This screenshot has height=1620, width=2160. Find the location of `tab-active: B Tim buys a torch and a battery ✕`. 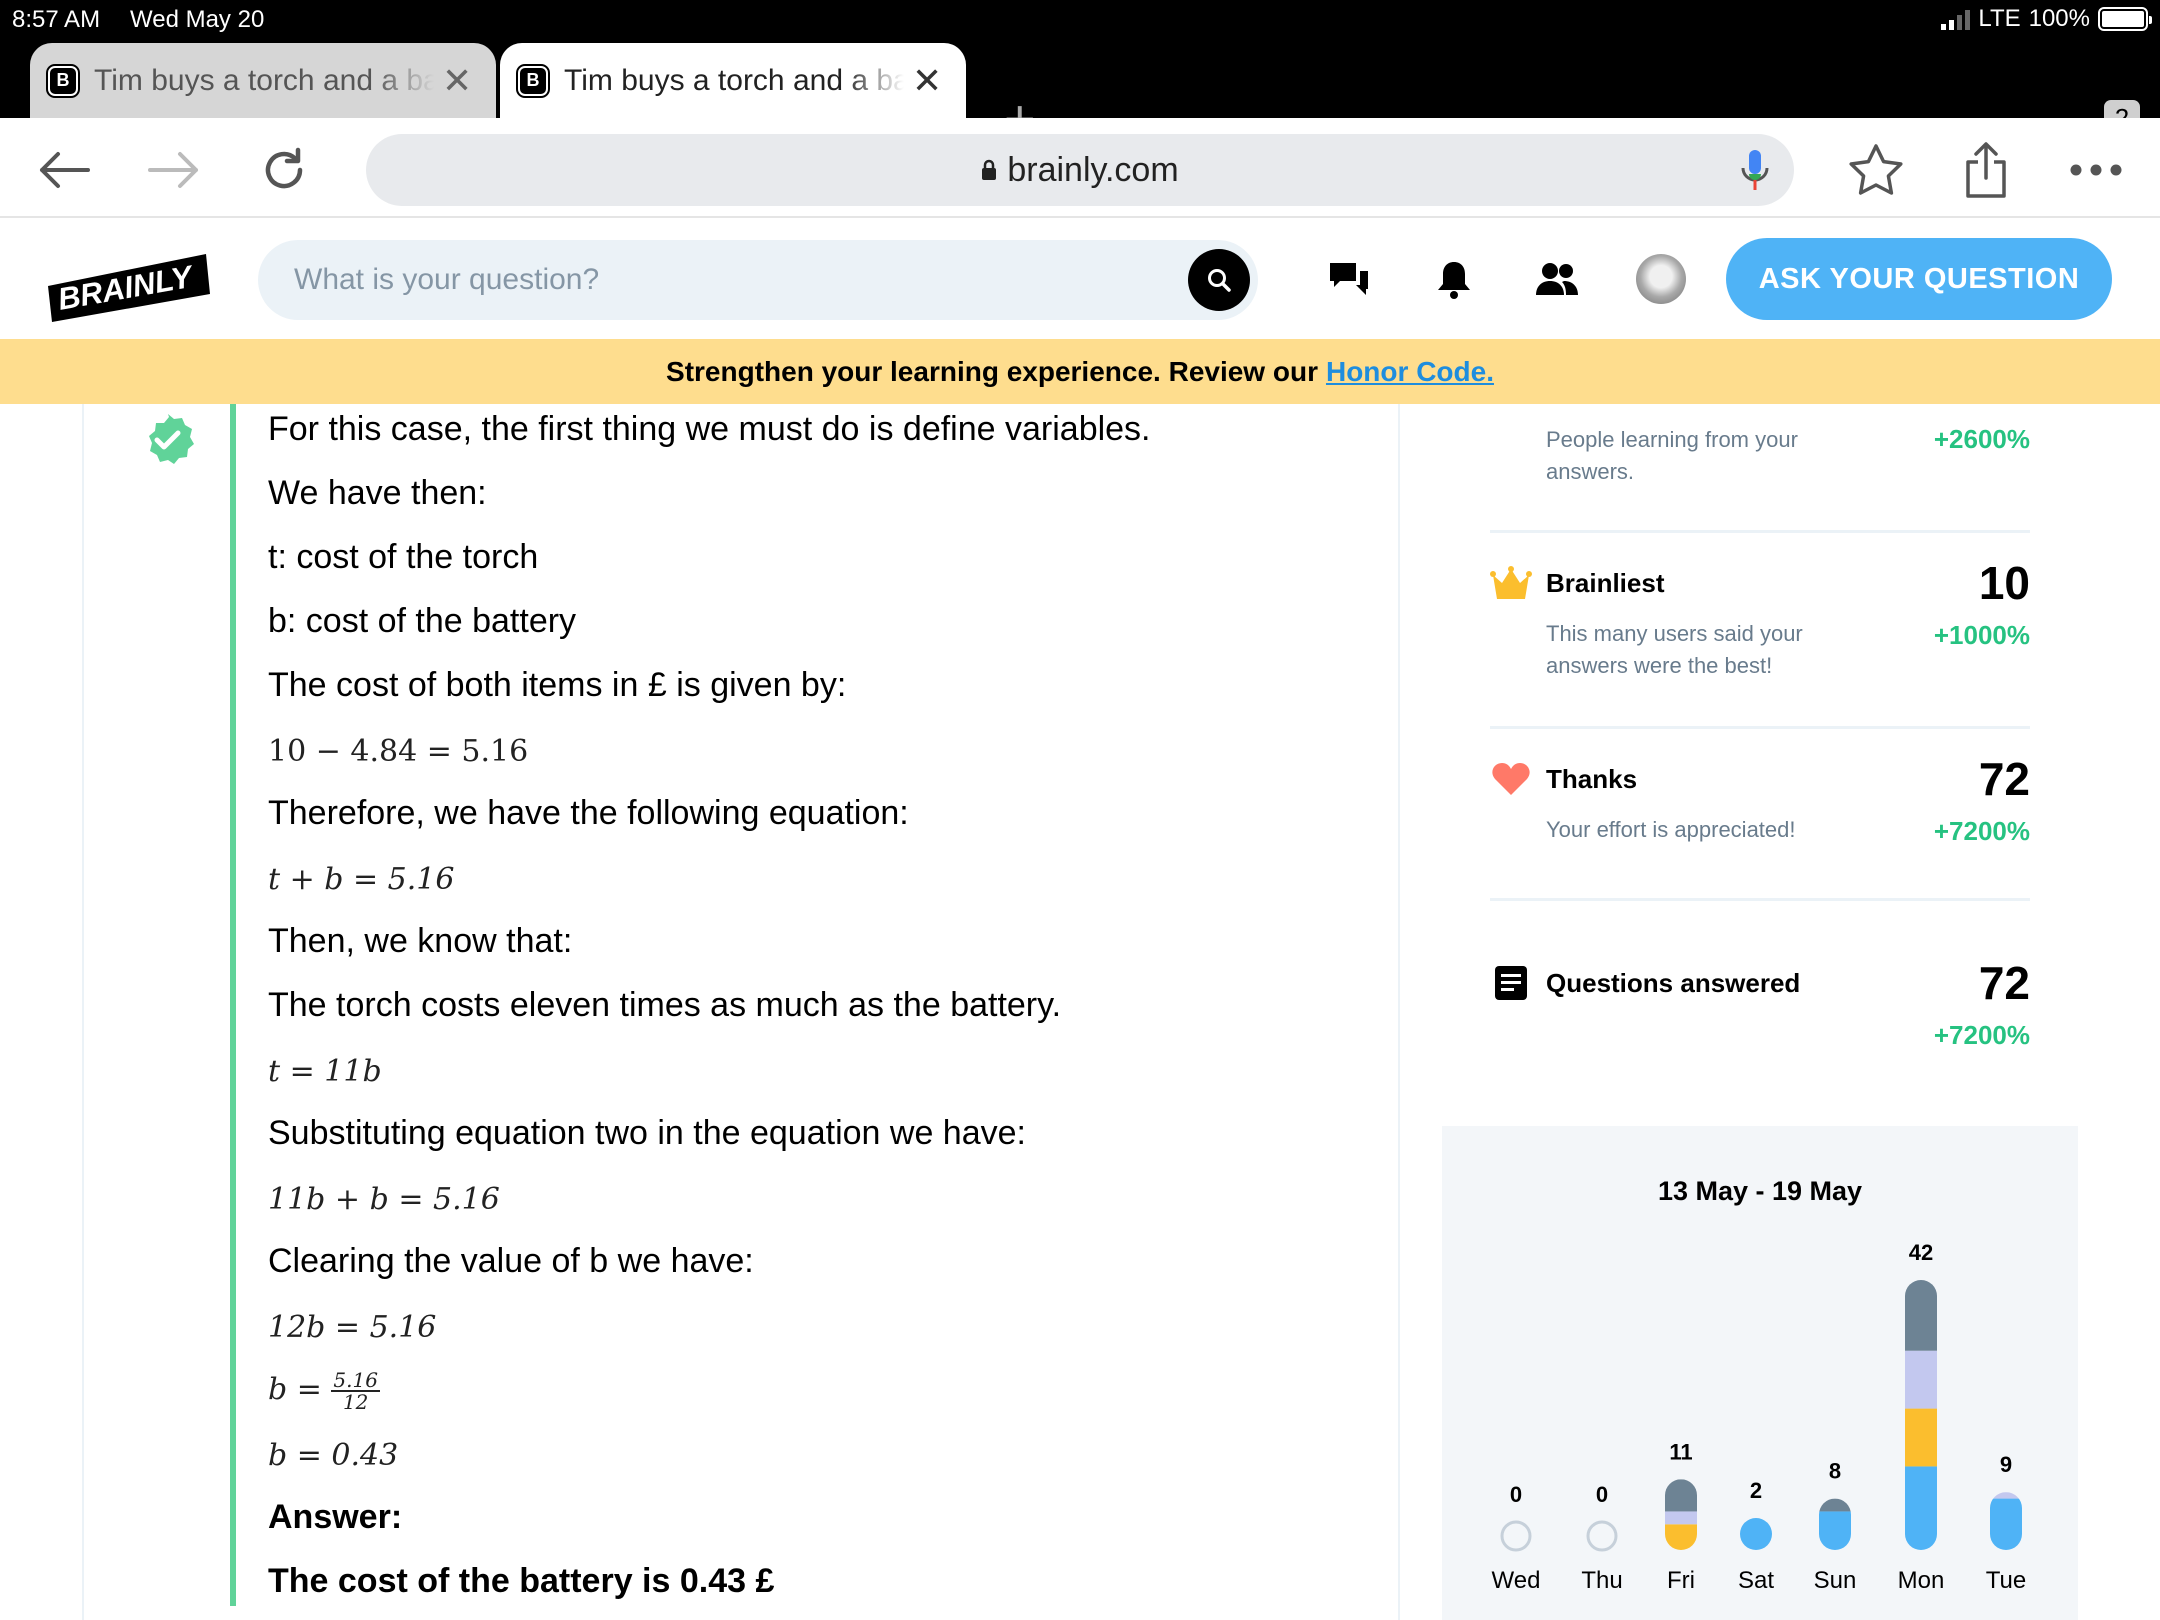

tab-active: B Tim buys a torch and a battery ✕ is located at coordinates (733, 80).